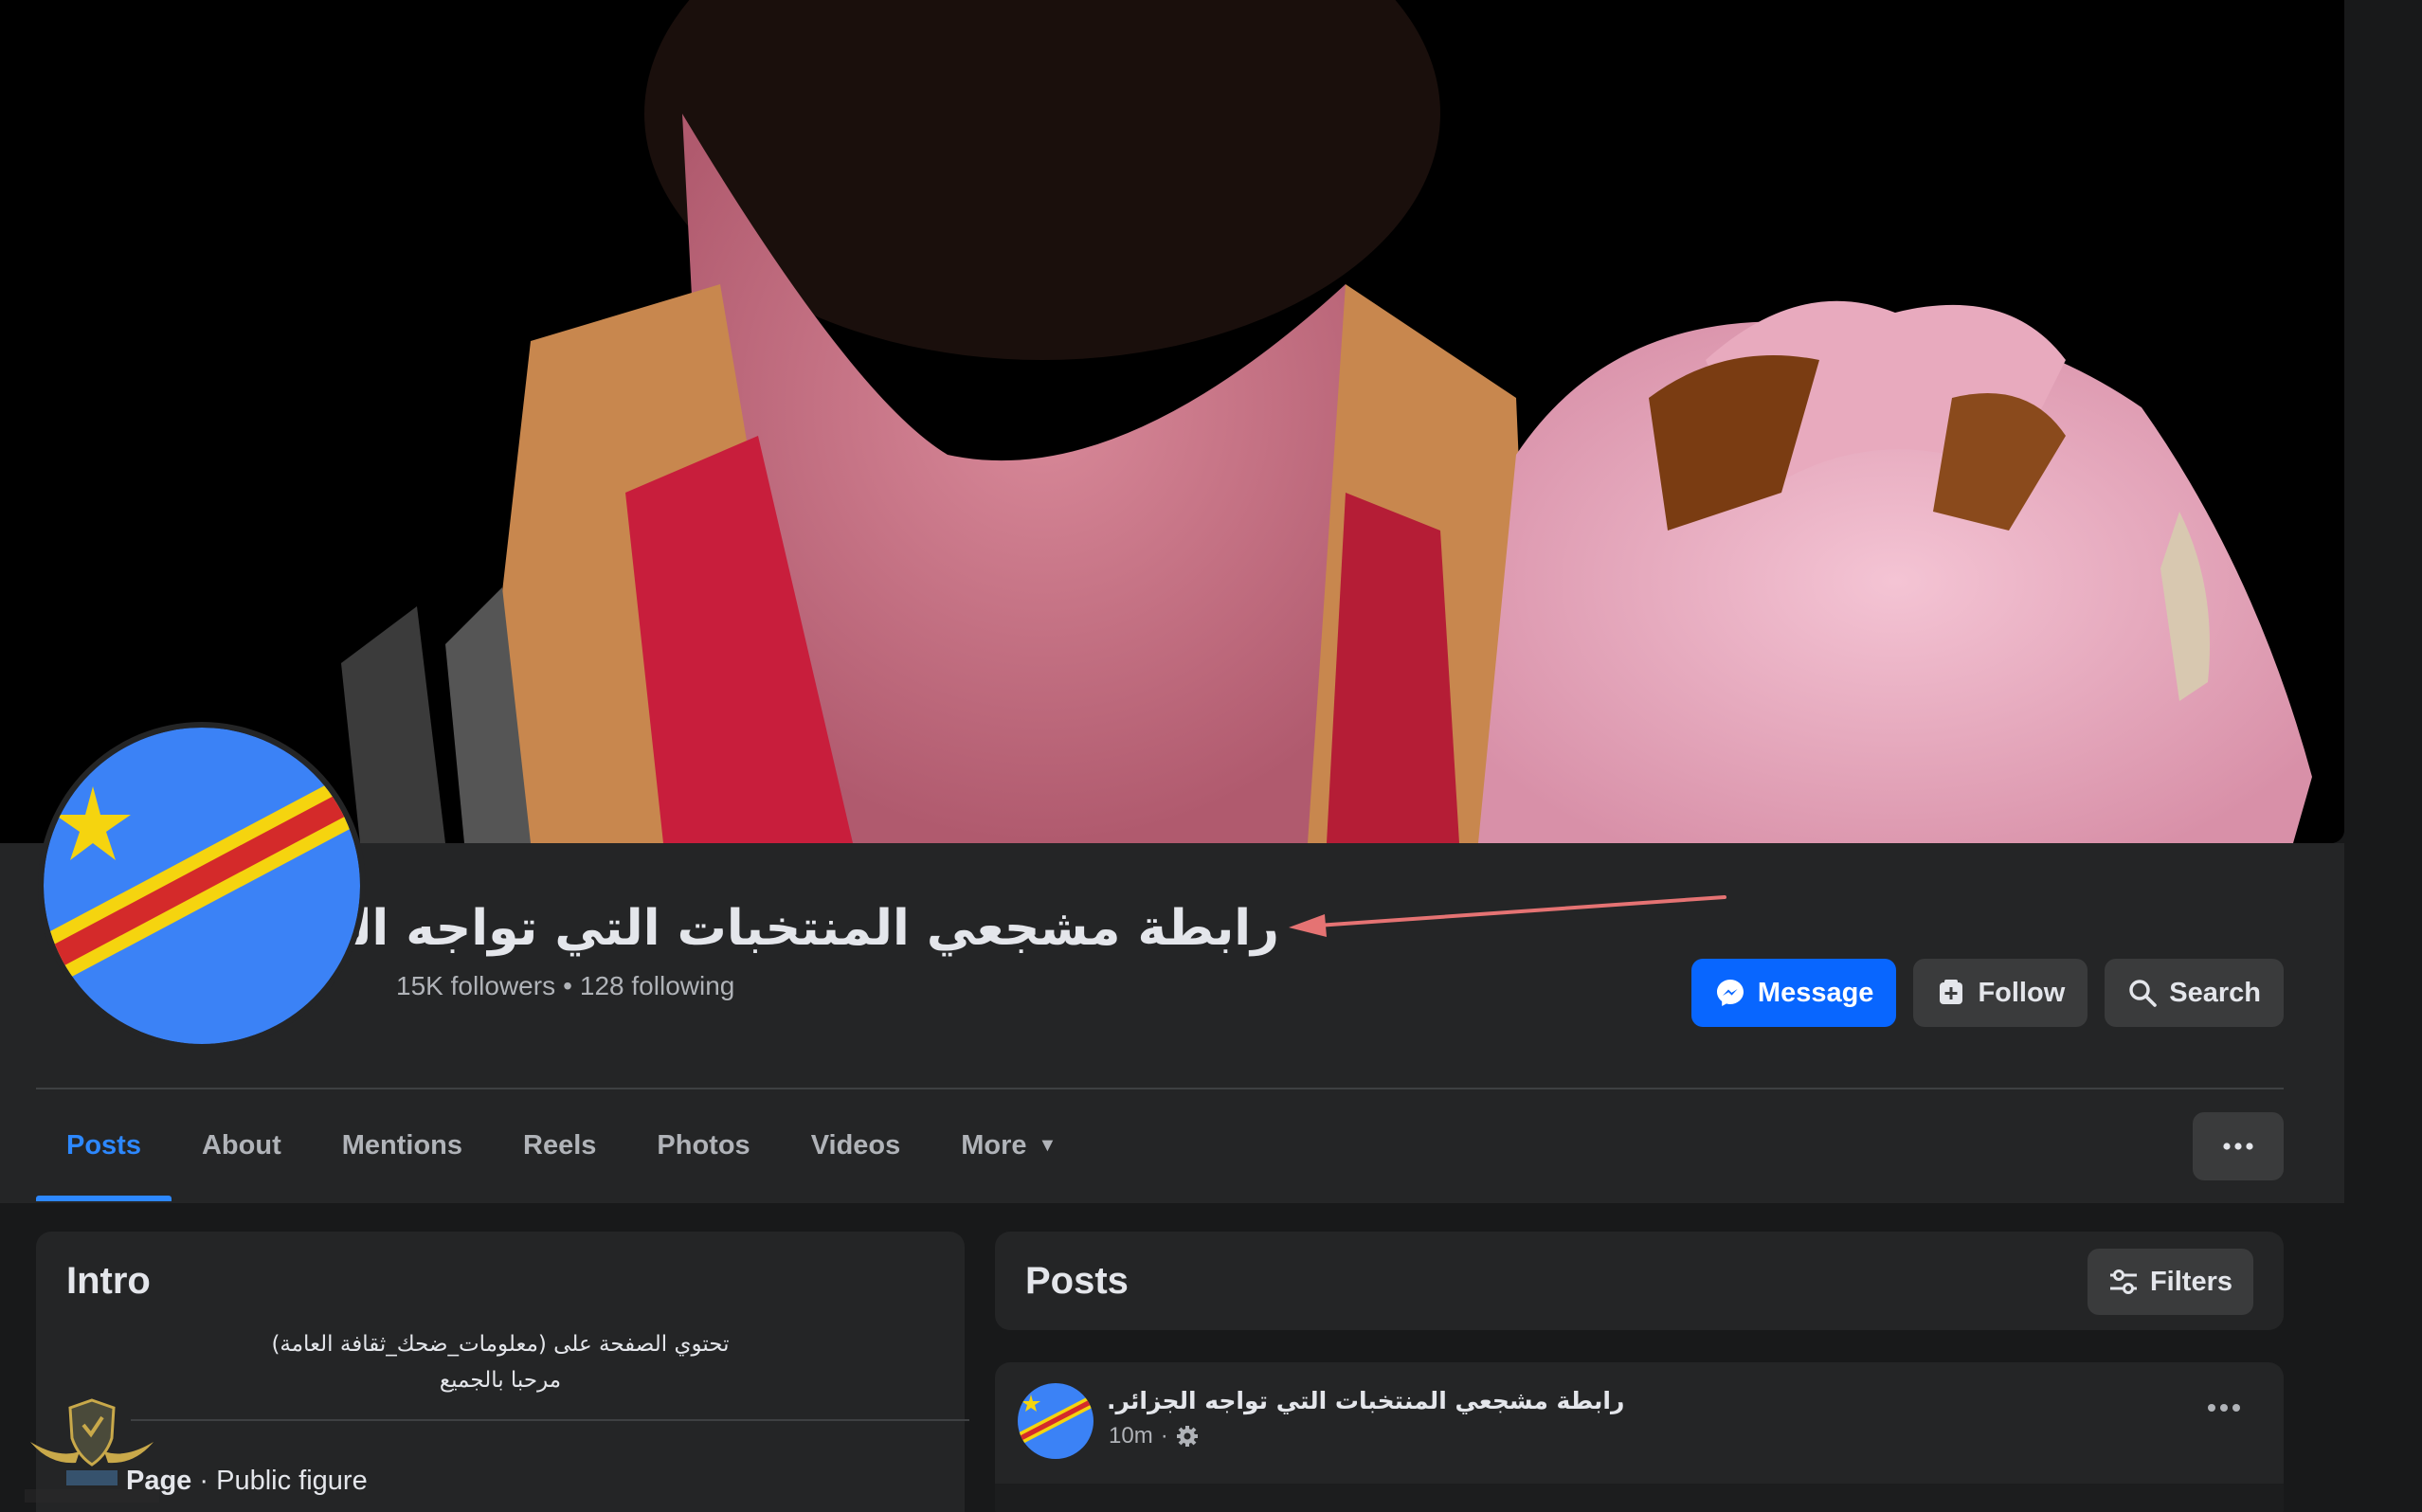 This screenshot has width=2422, height=1512. What do you see at coordinates (550, 1420) in the screenshot?
I see `intro-divider` at bounding box center [550, 1420].